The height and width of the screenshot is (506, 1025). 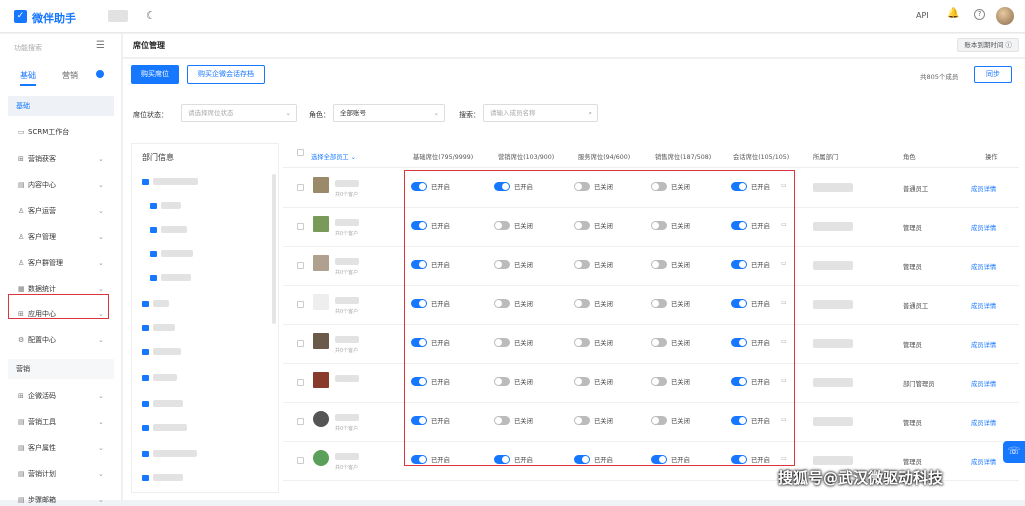 I want to click on sidebar-item: ⊞ 营销获客, so click(x=37, y=159).